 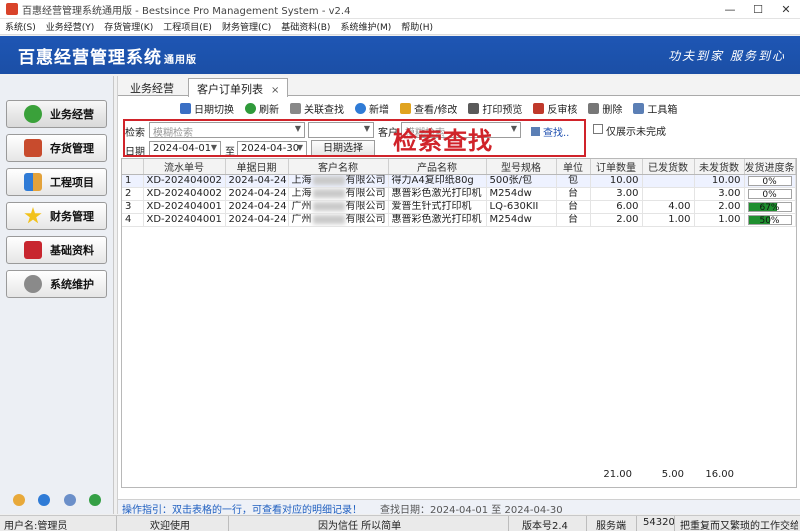 What do you see at coordinates (12, 9) in the screenshot?
I see `app-icon` at bounding box center [12, 9].